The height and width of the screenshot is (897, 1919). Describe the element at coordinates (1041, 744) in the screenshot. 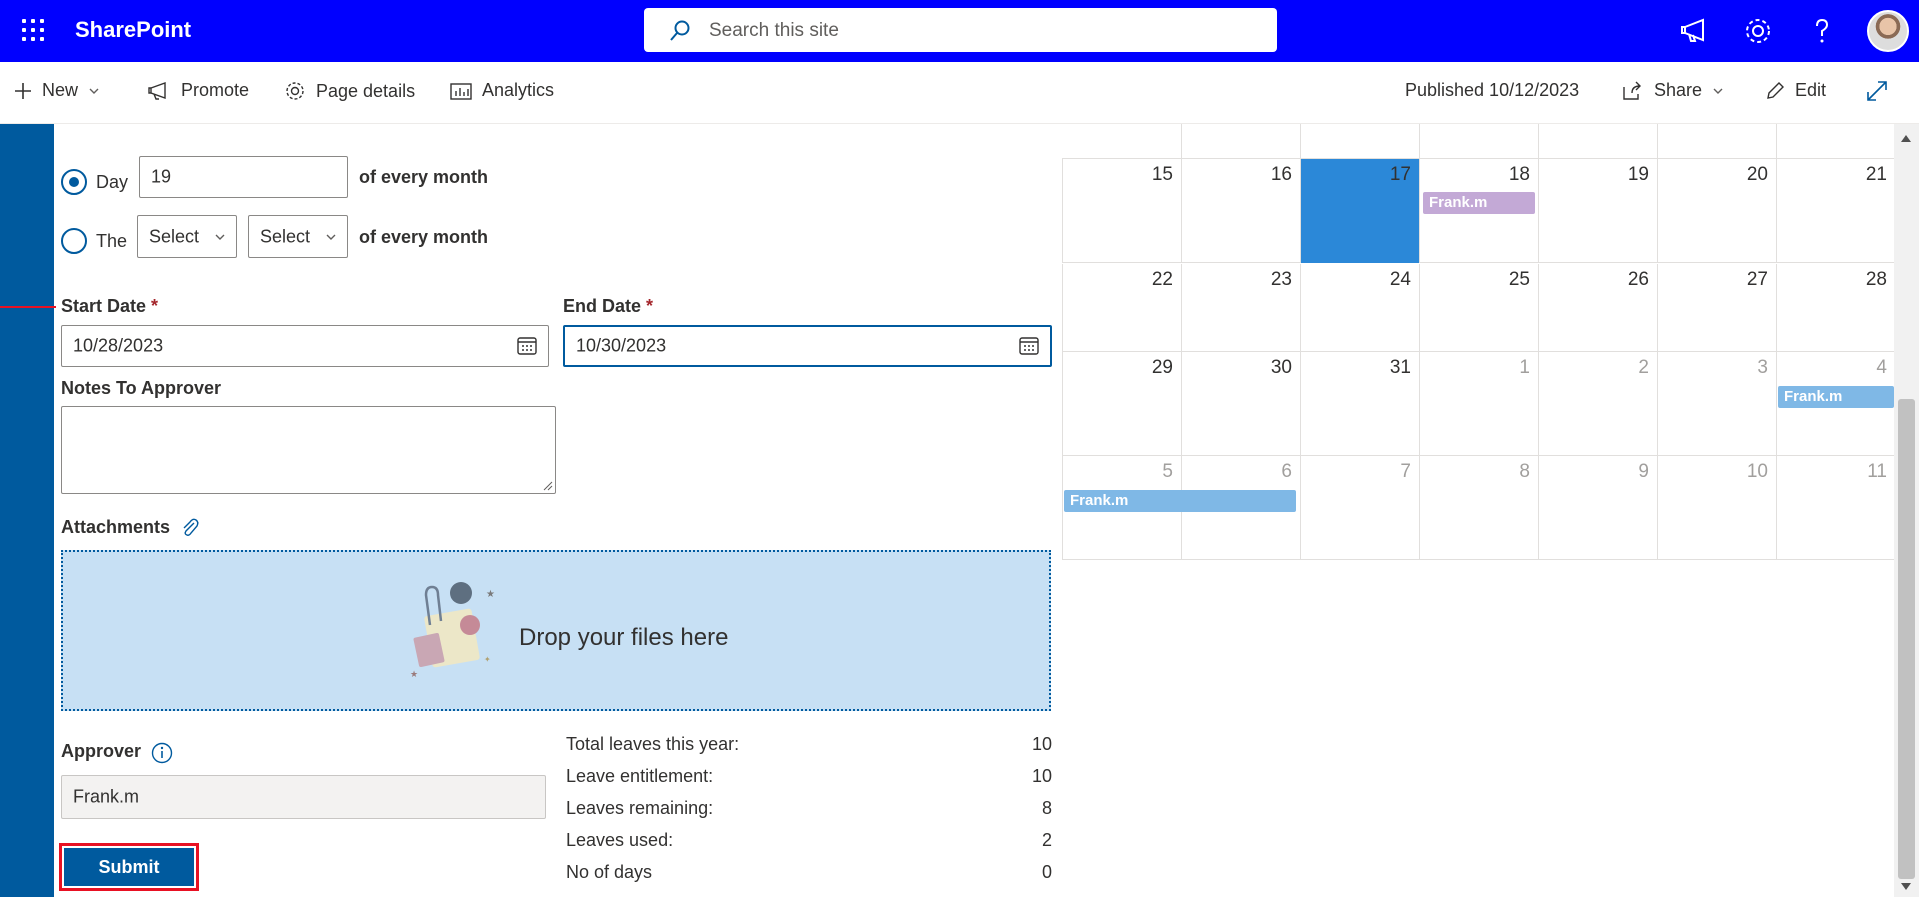

I see `stat-value: 10` at that location.